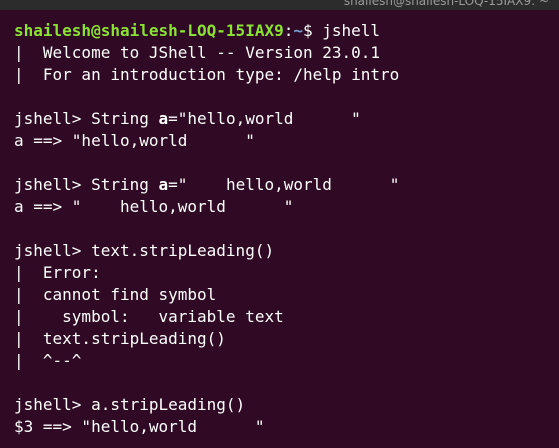 The image size is (559, 448). Describe the element at coordinates (120, 338) in the screenshot. I see `terminal-line: | text.stripLeading()` at that location.